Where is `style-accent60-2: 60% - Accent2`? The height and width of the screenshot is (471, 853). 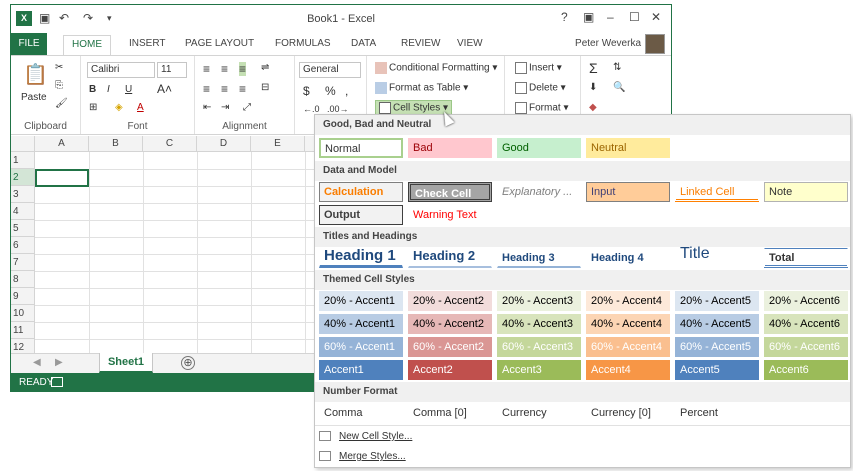
style-accent60-2: 60% - Accent2 is located at coordinates (450, 347).